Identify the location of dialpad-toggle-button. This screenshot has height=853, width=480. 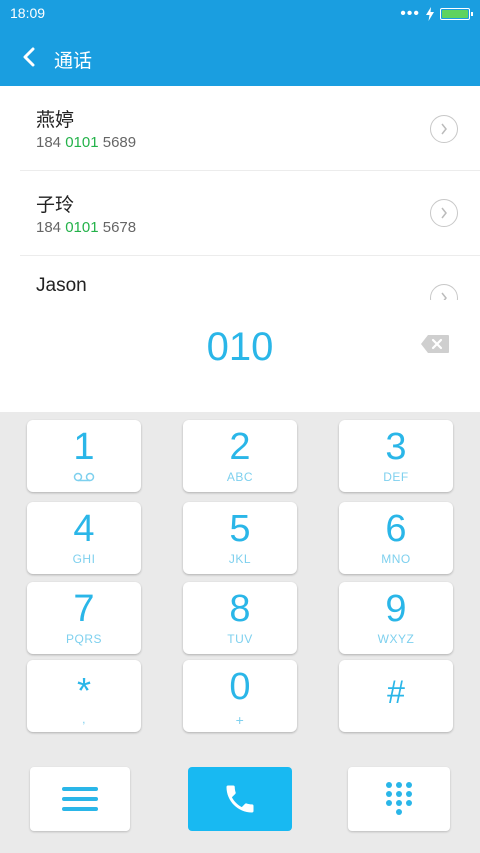
(399, 799).